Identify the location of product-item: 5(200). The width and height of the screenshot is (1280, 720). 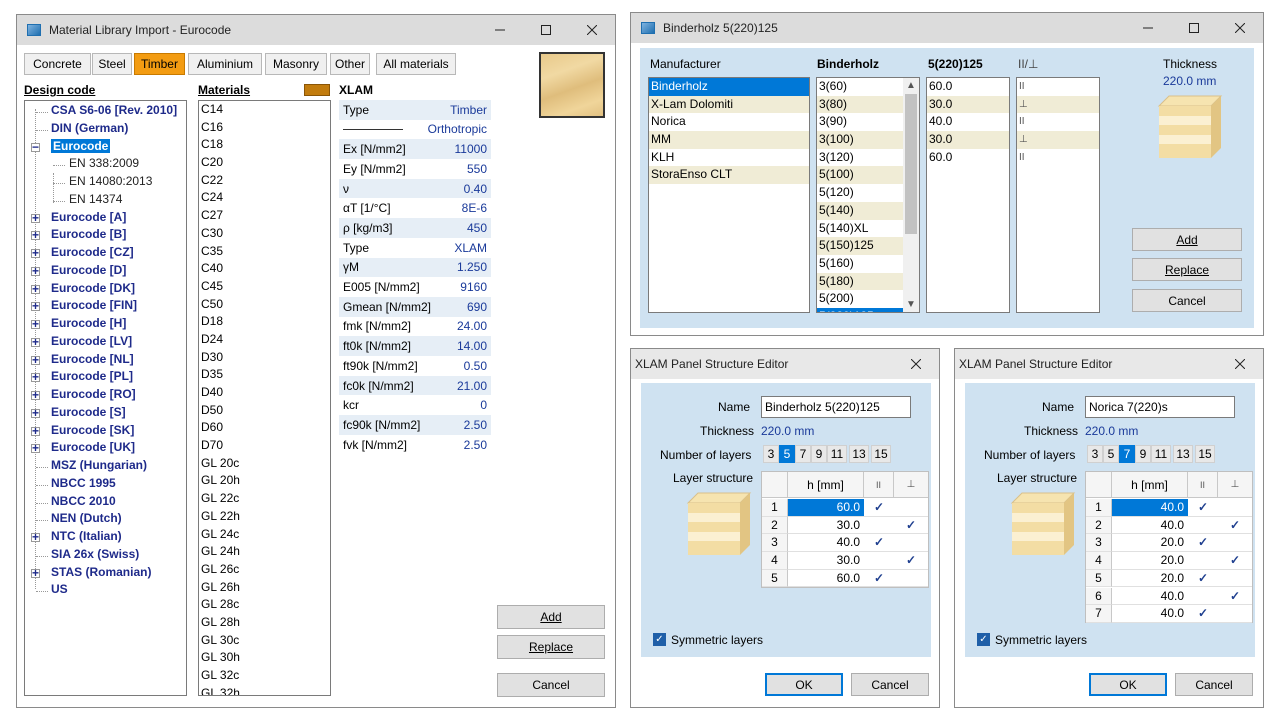
(860, 299).